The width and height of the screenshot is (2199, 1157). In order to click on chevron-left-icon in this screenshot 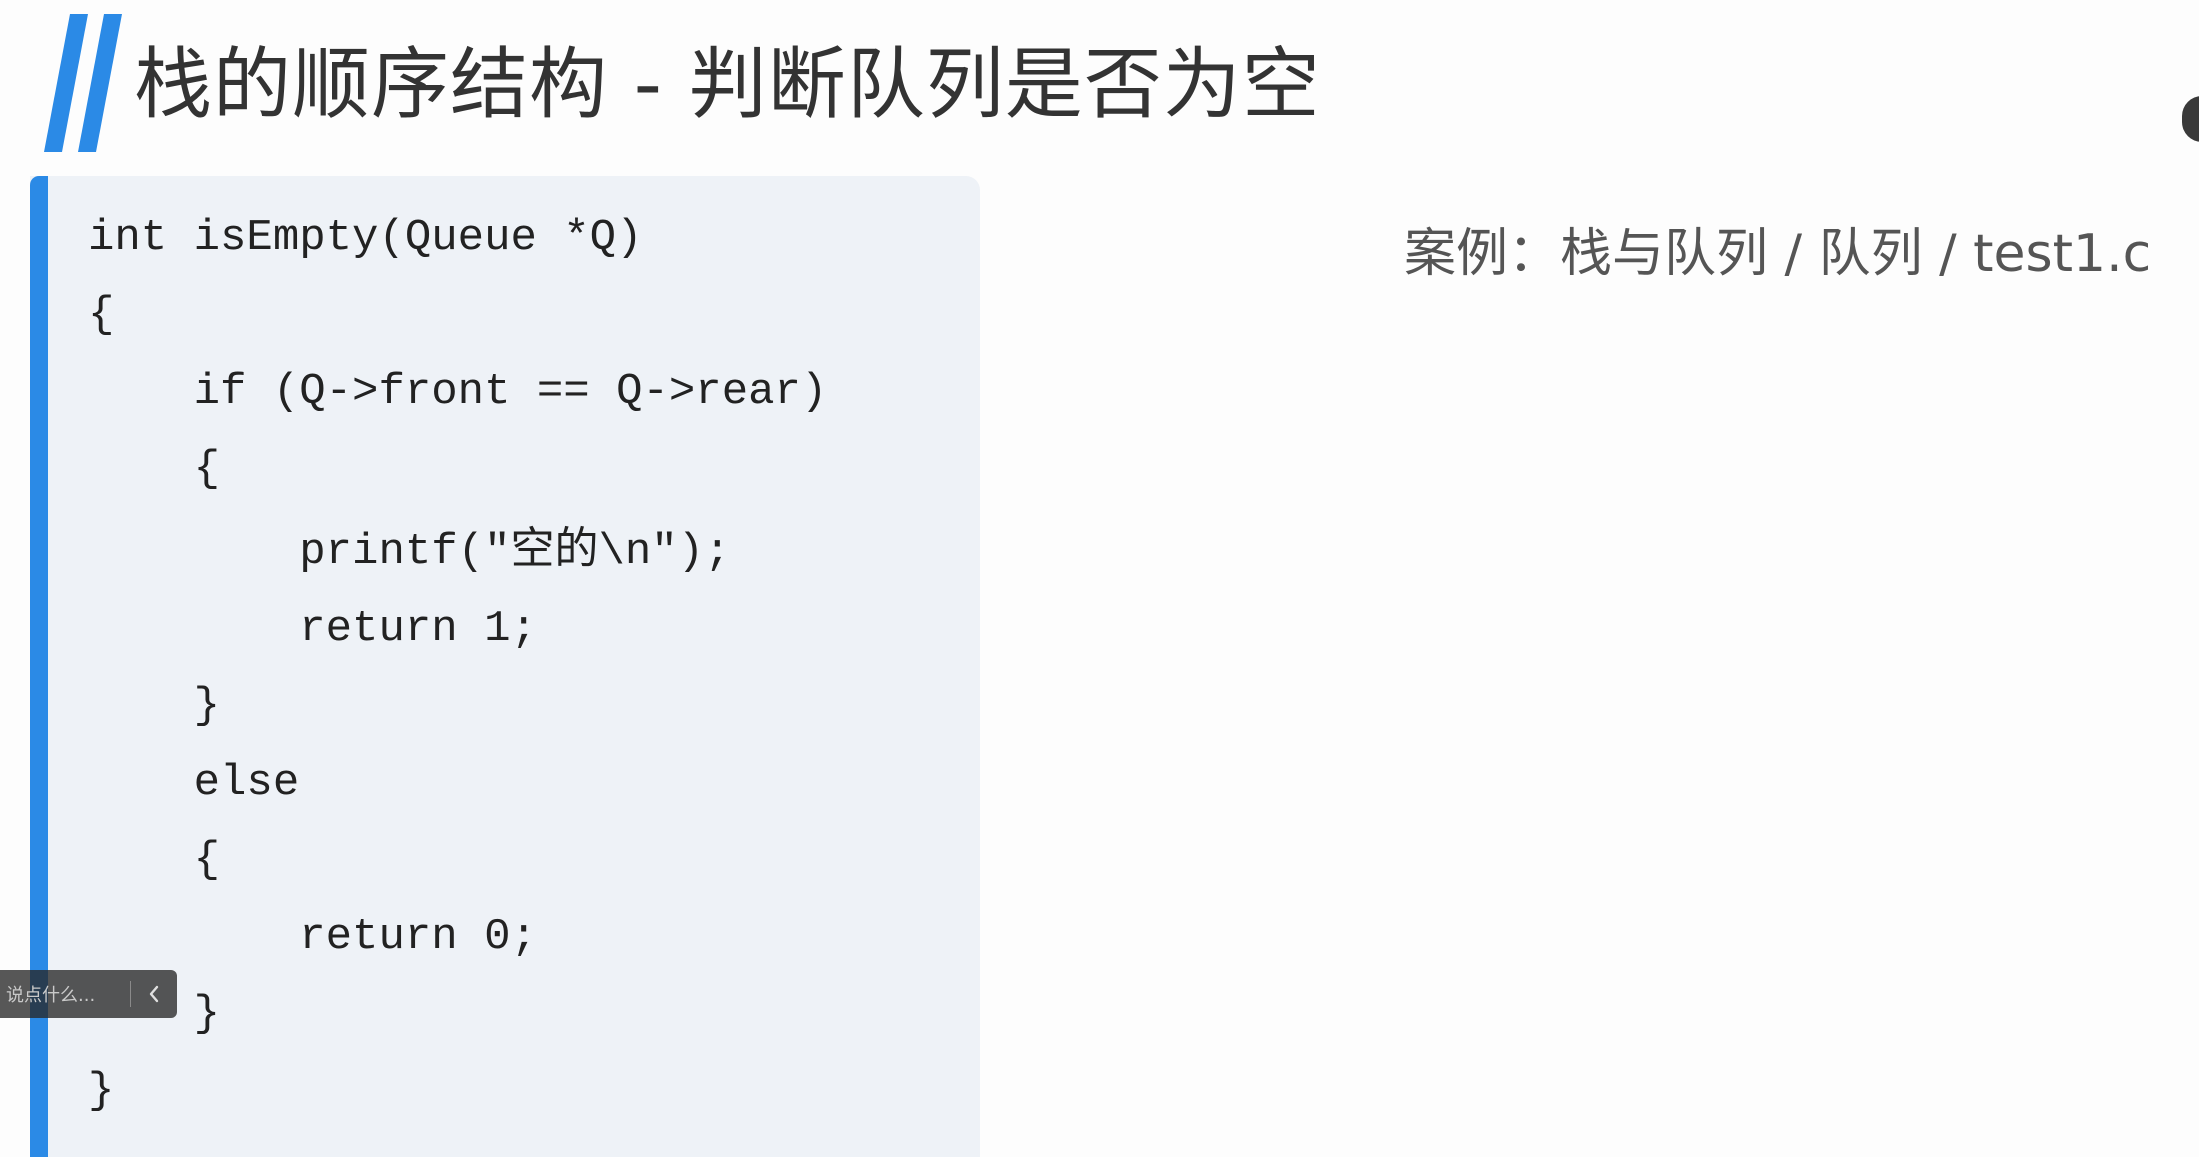, I will do `click(154, 994)`.